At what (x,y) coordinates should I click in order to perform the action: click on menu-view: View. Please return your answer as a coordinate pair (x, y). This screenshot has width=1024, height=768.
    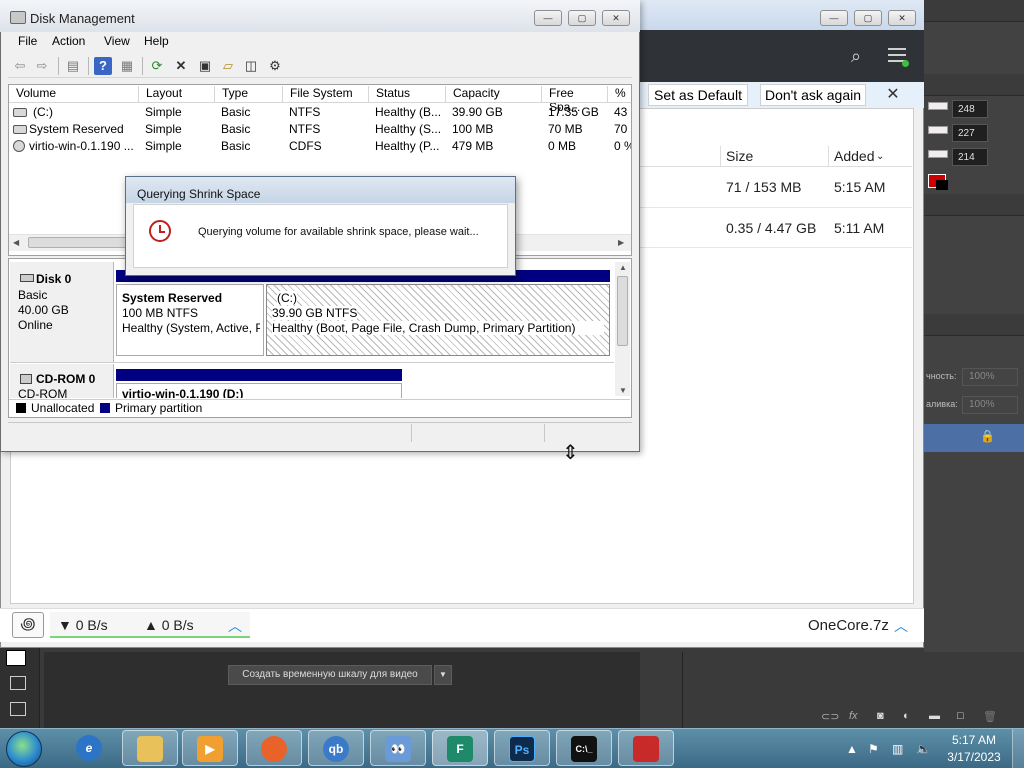
    Looking at the image, I should click on (117, 41).